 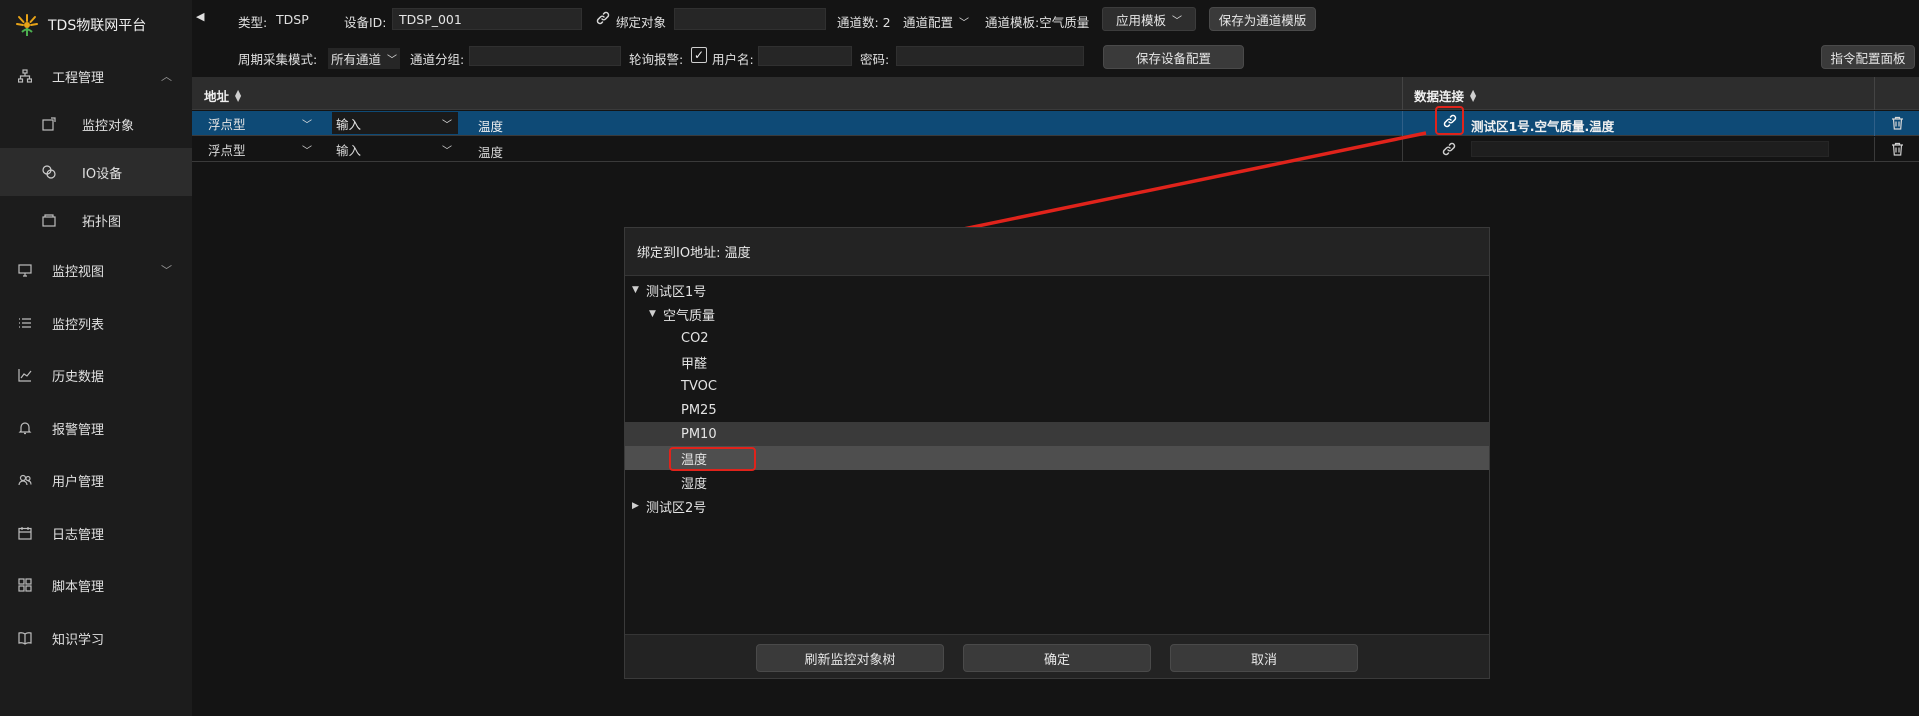 What do you see at coordinates (96, 270) in the screenshot?
I see `sidebar-item-monitor-view: 监控视图 ﹀` at bounding box center [96, 270].